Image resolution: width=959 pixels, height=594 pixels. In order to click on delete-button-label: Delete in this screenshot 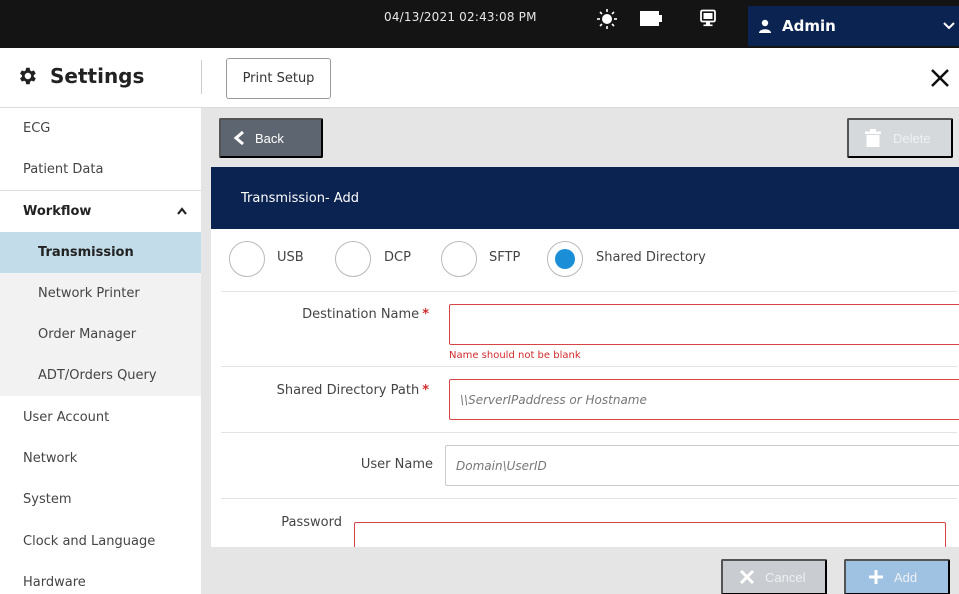, I will do `click(912, 138)`.